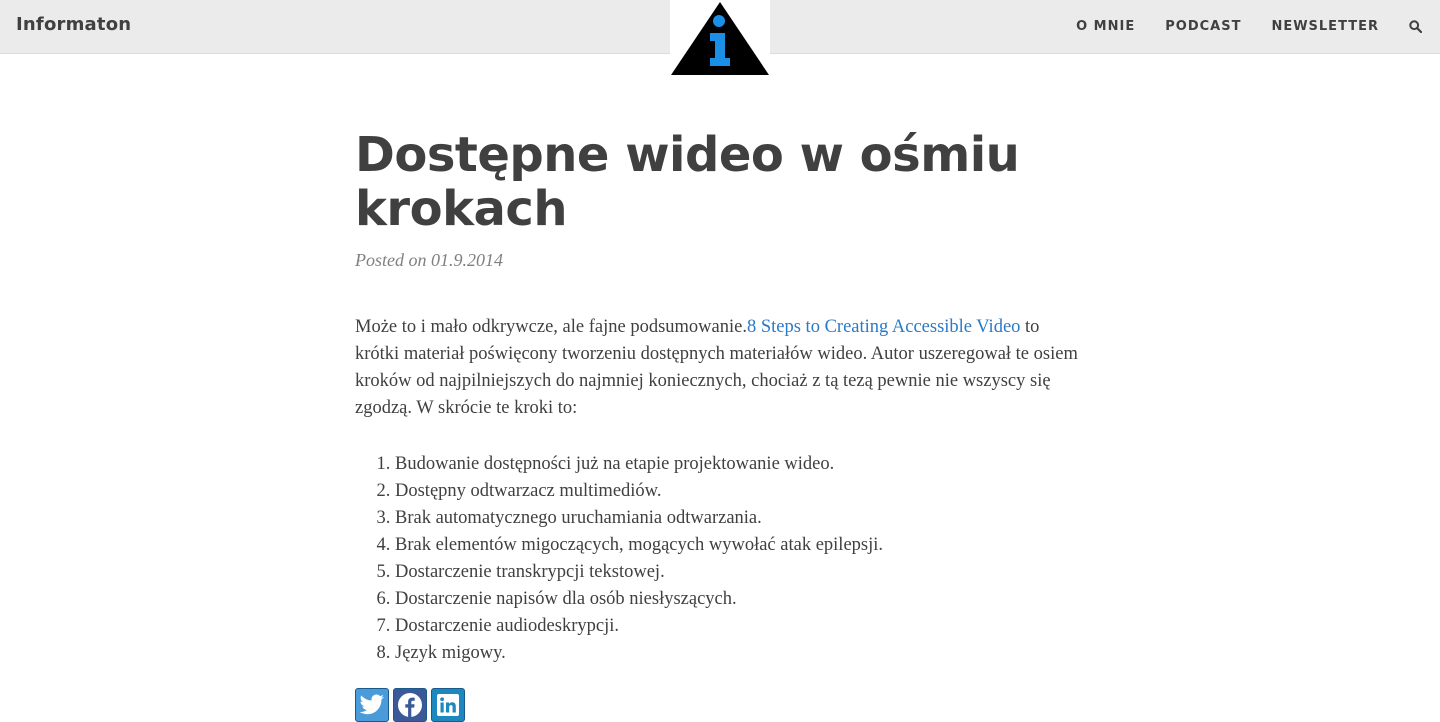 The height and width of the screenshot is (722, 1440). I want to click on facebook-icon, so click(410, 705).